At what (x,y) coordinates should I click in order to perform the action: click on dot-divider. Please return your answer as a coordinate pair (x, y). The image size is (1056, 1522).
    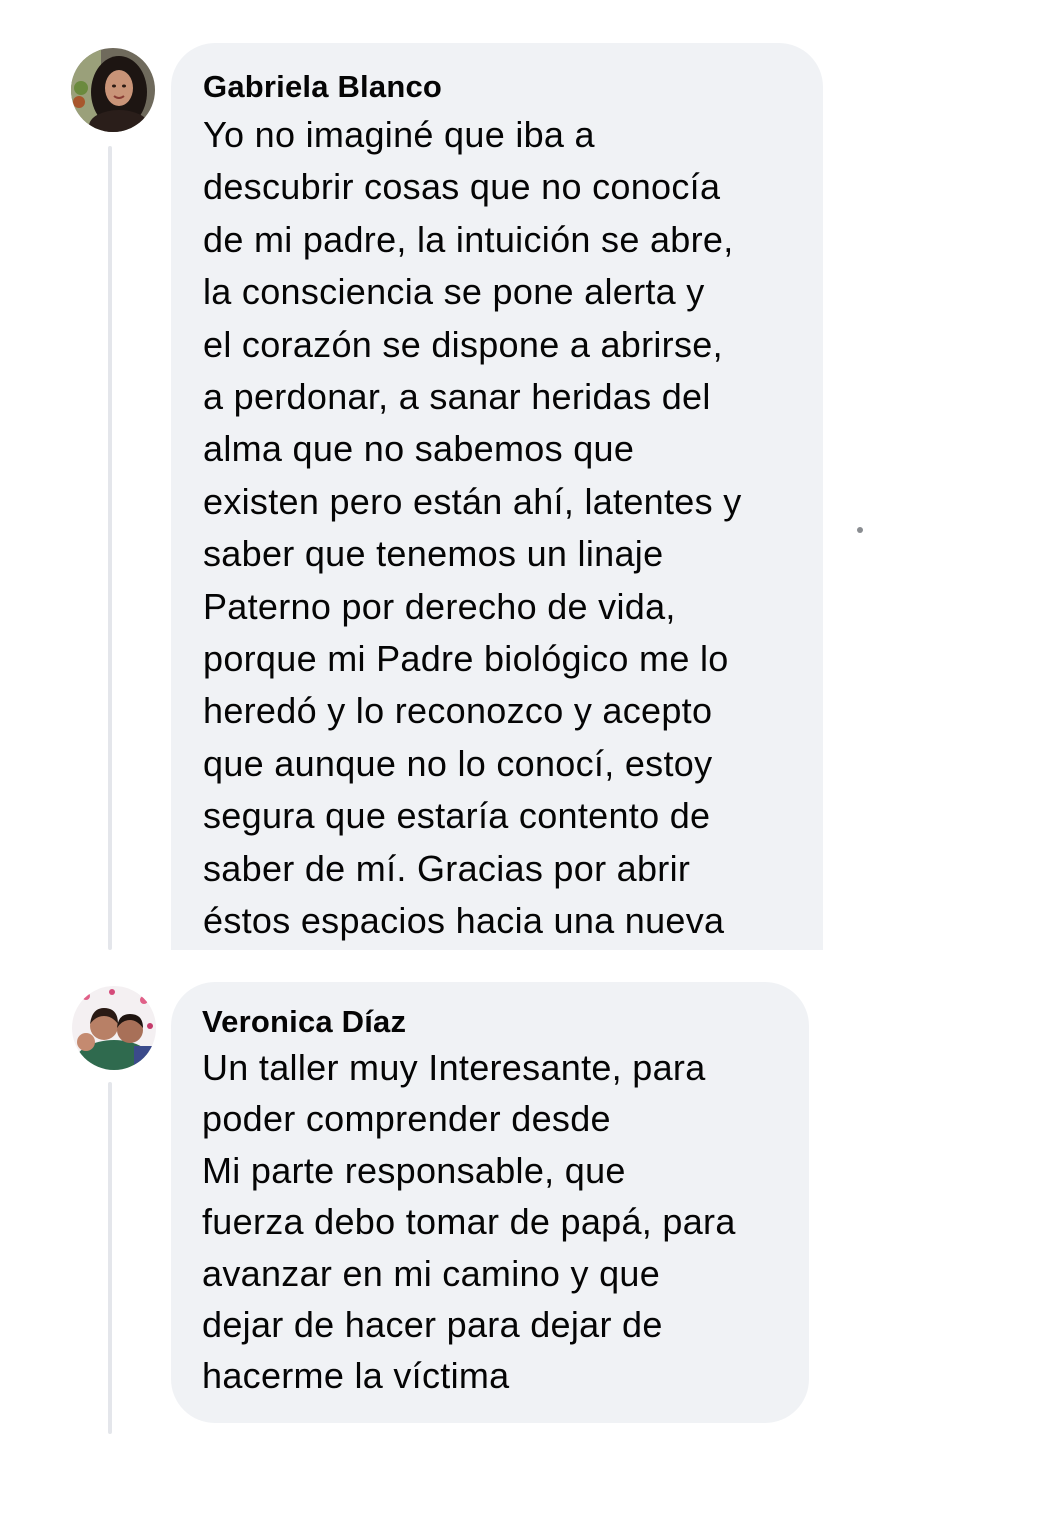
    Looking at the image, I should click on (860, 530).